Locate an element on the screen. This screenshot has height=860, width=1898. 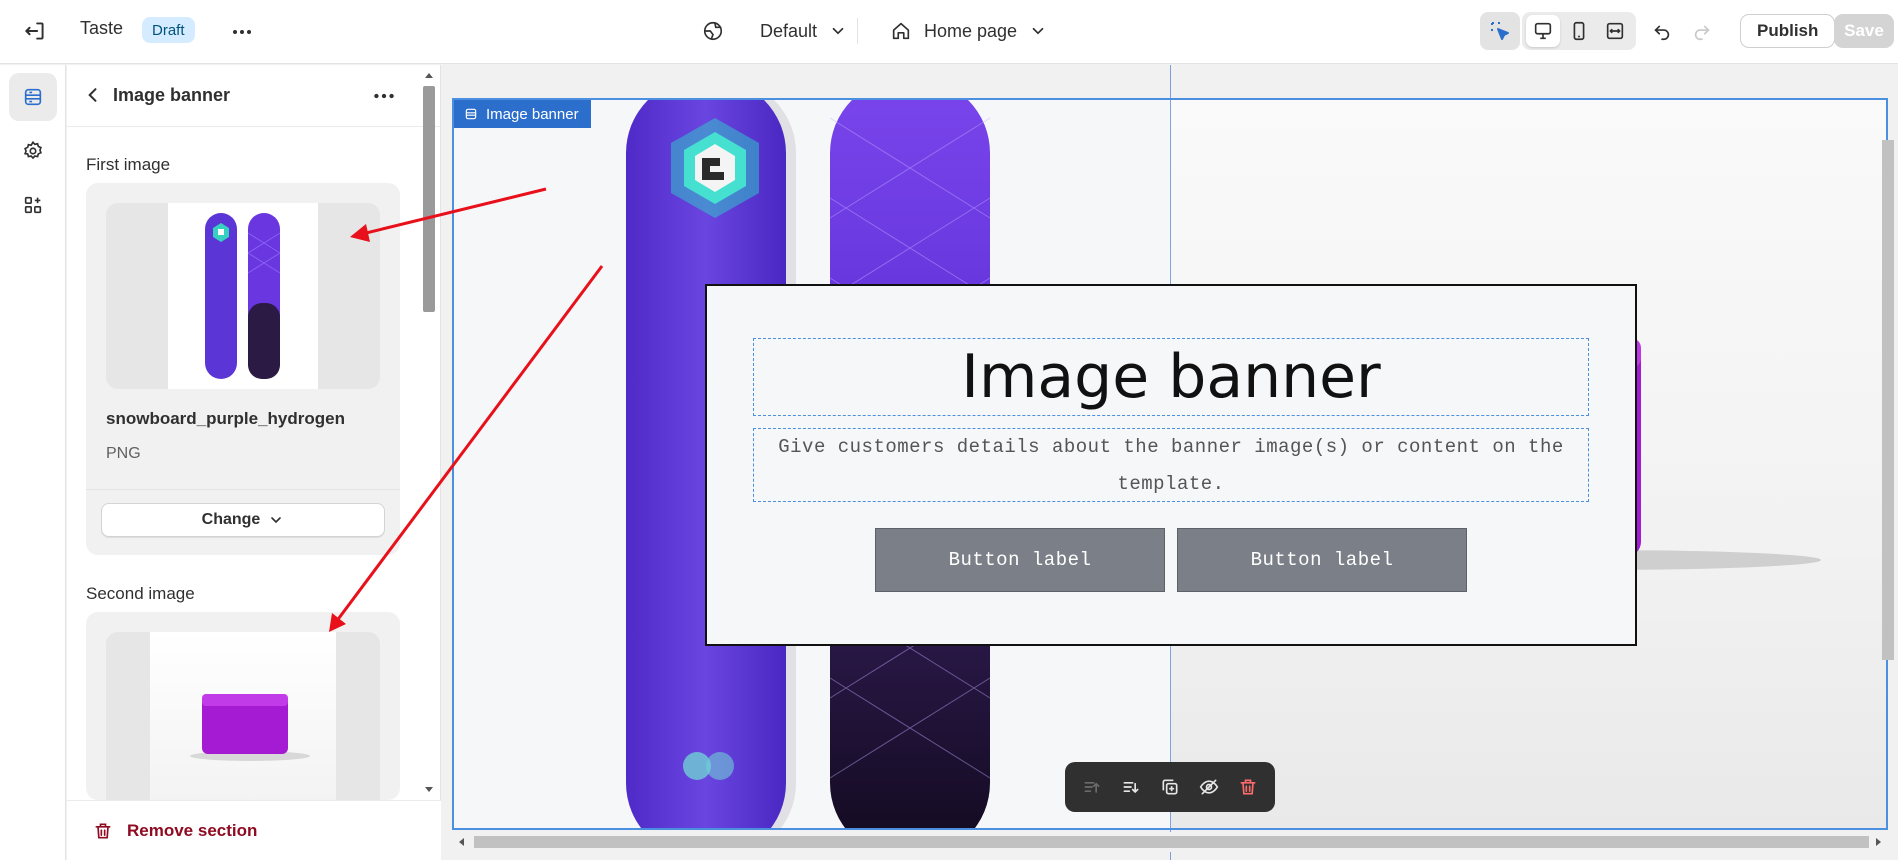
exit-icon is located at coordinates (35, 31).